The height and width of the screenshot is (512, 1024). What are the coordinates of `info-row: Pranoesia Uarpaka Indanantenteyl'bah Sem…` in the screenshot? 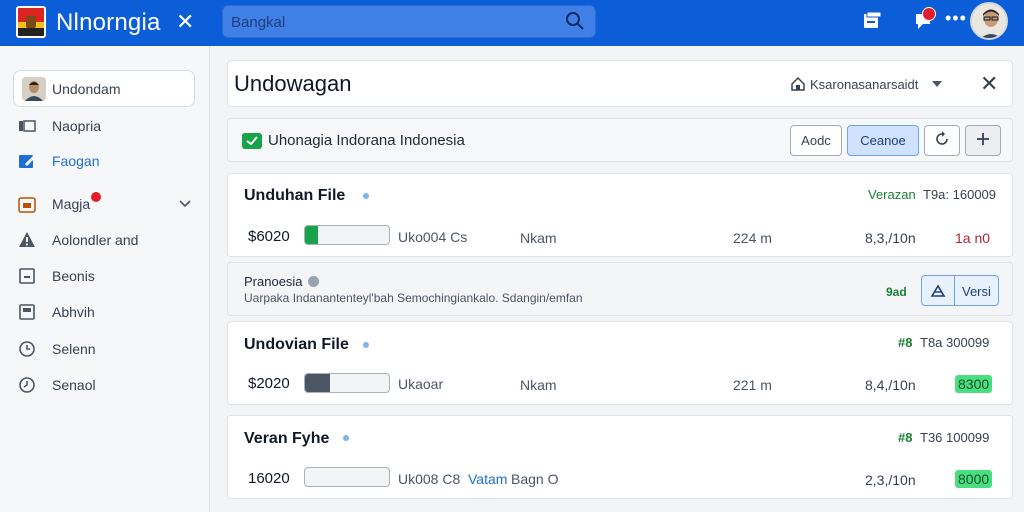 It's located at (620, 289).